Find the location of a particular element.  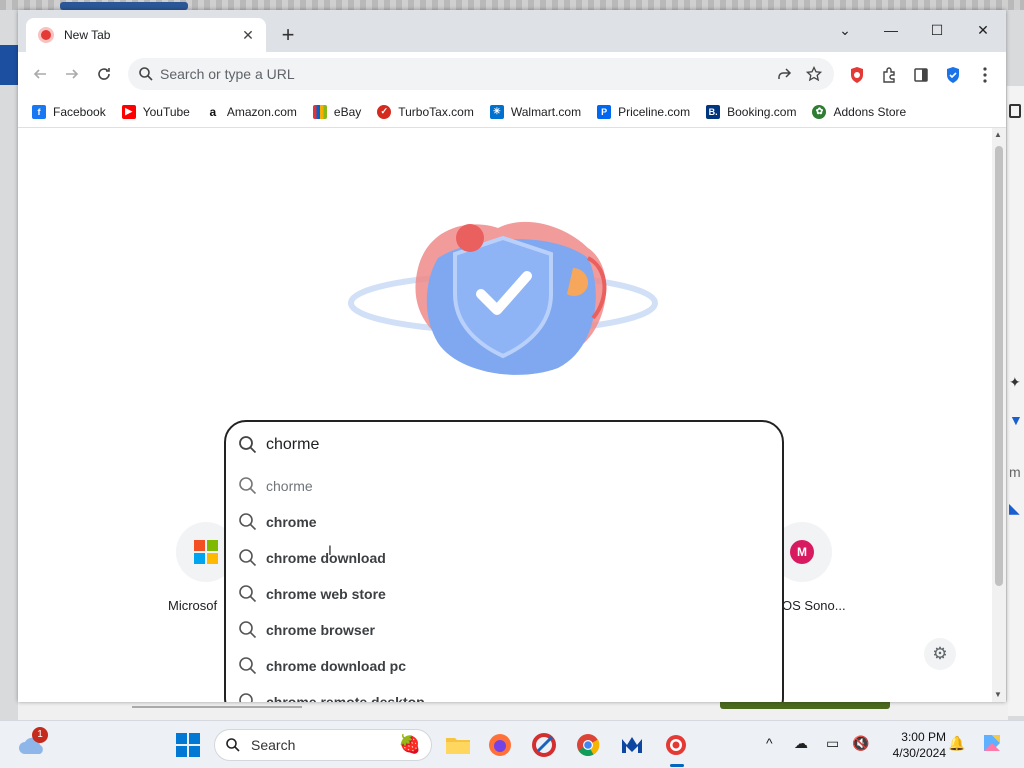

search-input: chorme is located at coordinates (504, 445).